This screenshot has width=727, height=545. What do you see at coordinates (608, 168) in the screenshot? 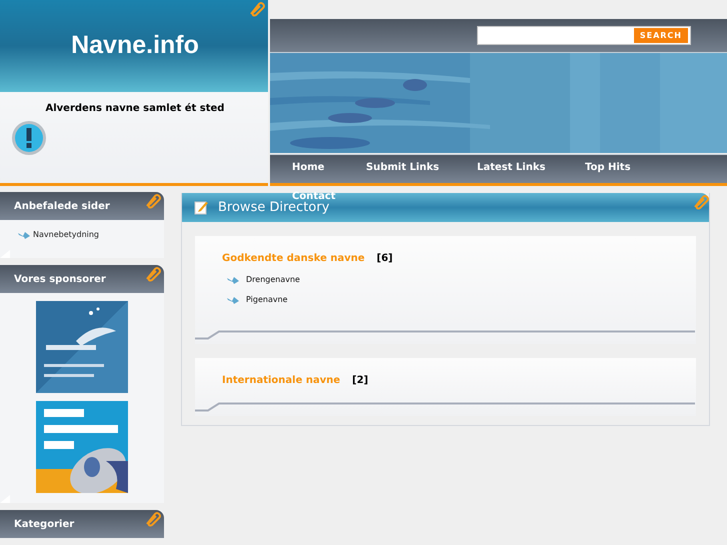
I see `nav-link: Top Hits` at bounding box center [608, 168].